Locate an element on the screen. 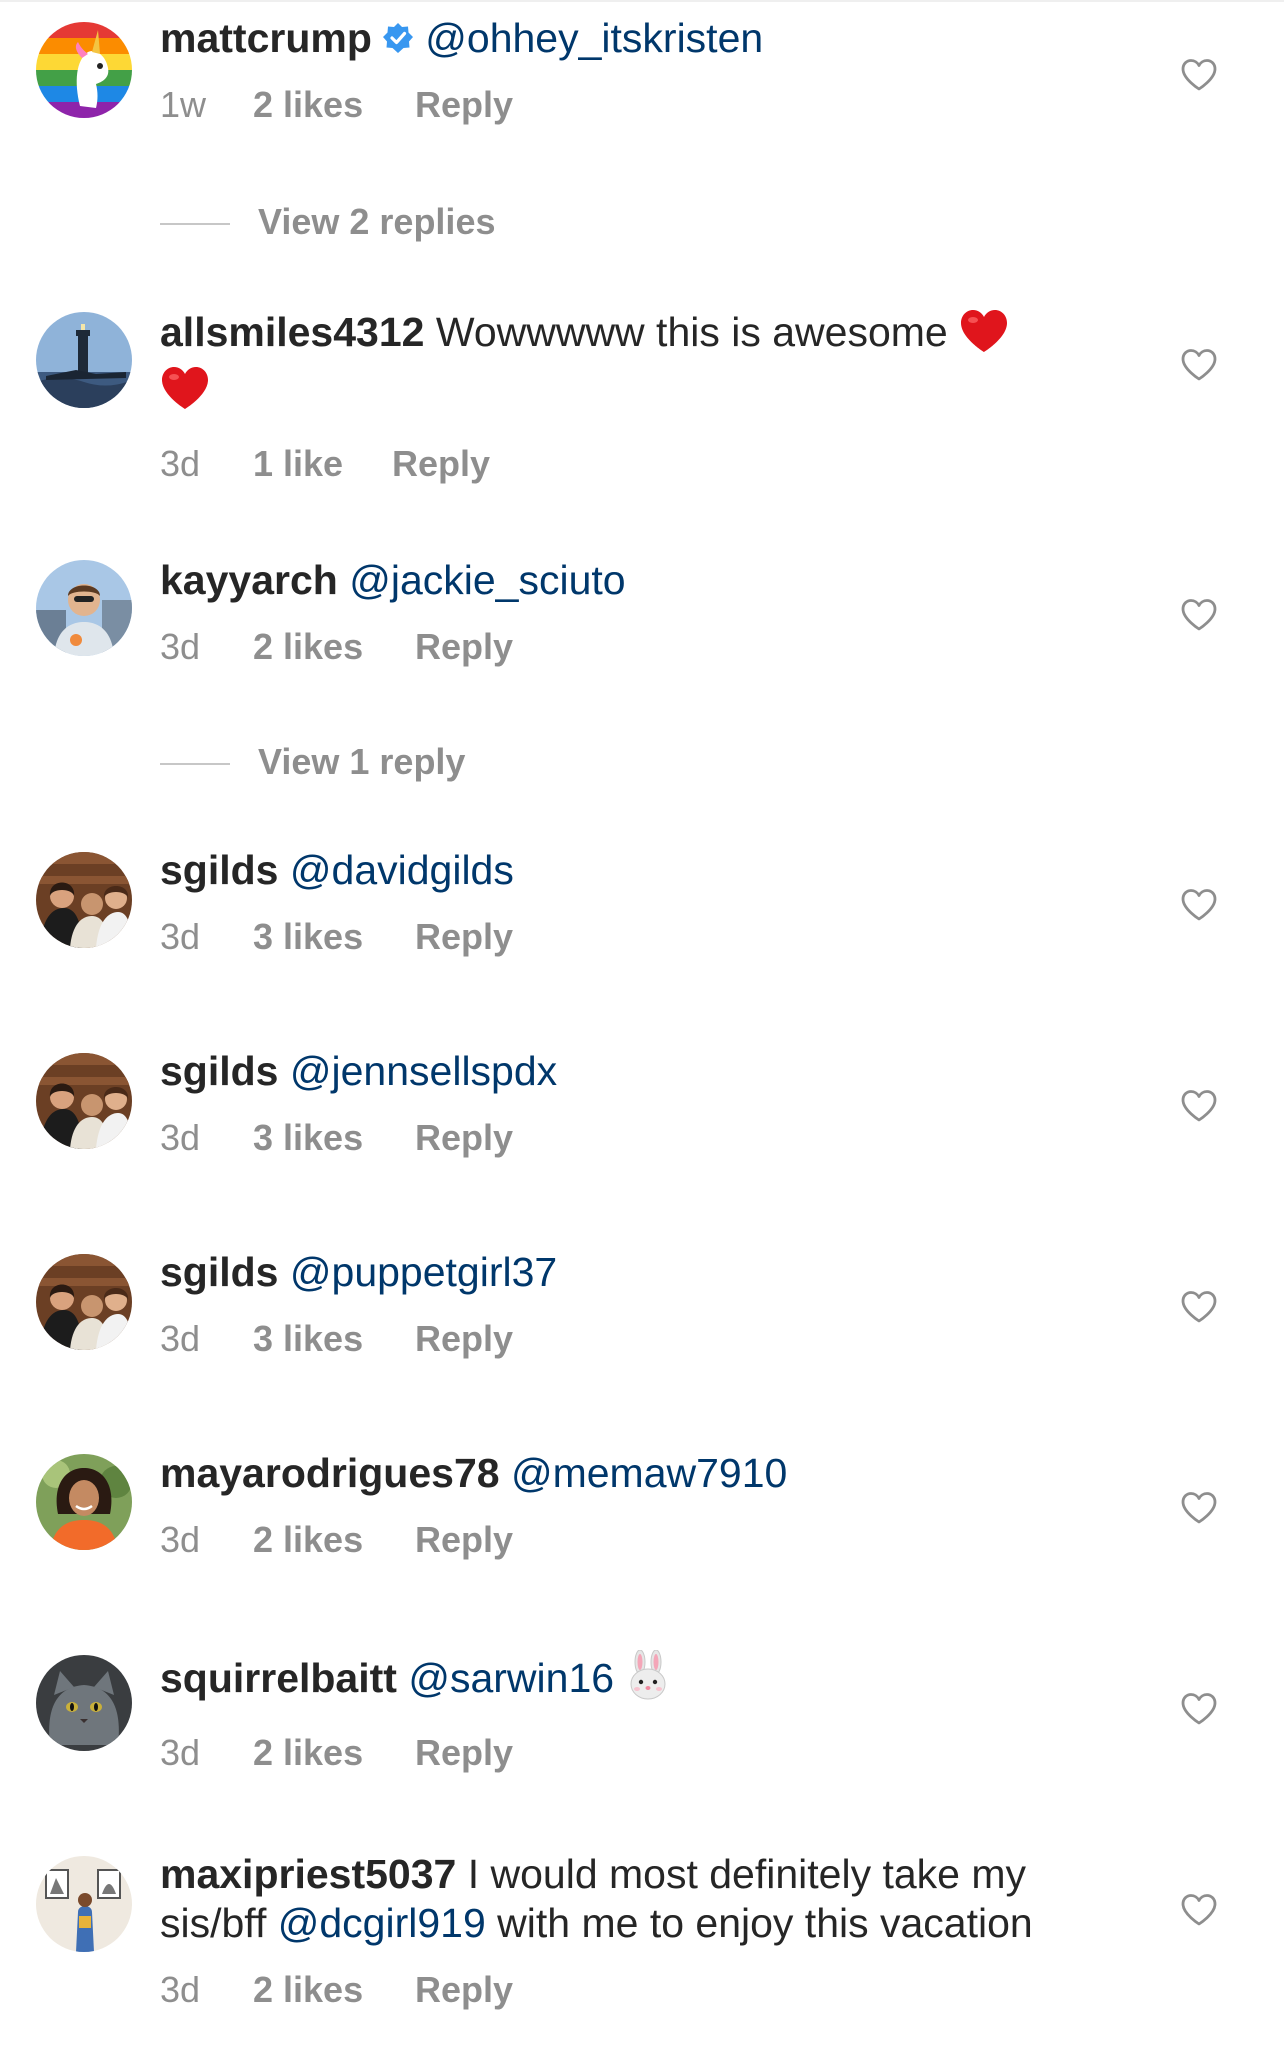 Image resolution: width=1284 pixels, height=2048 pixels. mention-link: @ohhey_itskristen is located at coordinates (594, 38).